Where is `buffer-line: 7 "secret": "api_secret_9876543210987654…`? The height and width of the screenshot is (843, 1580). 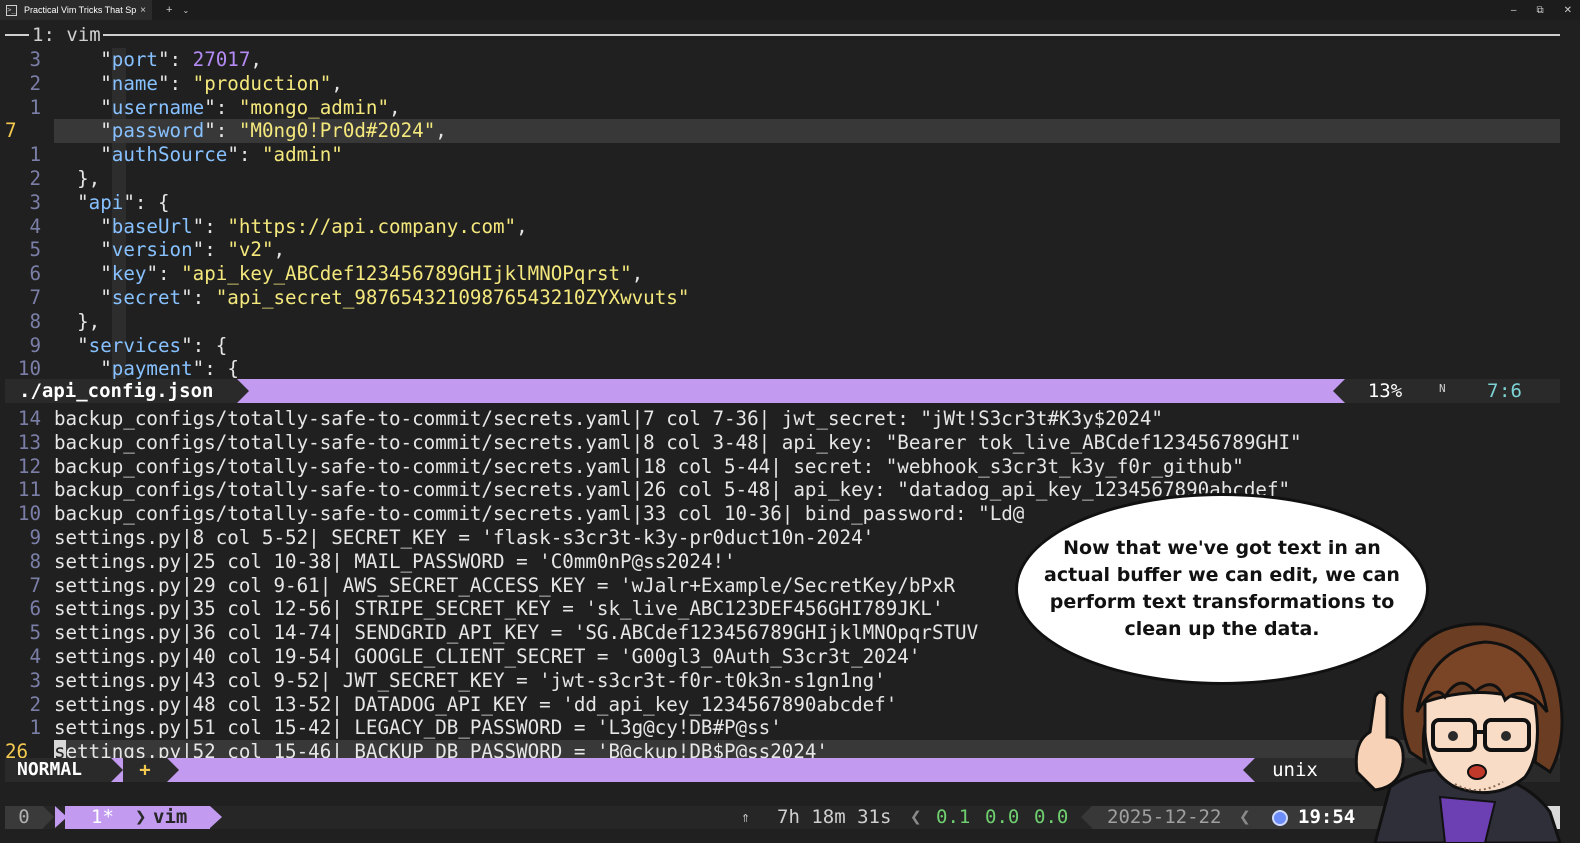
buffer-line: 7 "secret": "api_secret_9876543210987654… is located at coordinates (782, 298).